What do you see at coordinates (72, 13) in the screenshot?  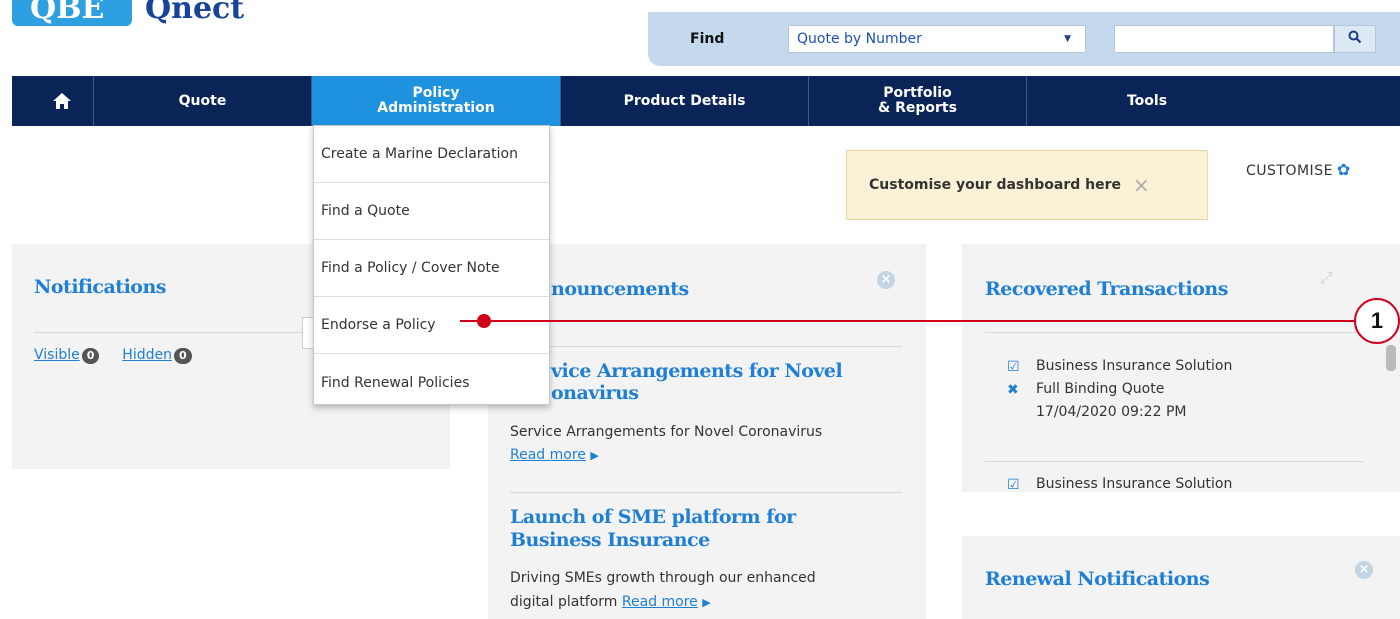 I see `qbe-logo: QBE` at bounding box center [72, 13].